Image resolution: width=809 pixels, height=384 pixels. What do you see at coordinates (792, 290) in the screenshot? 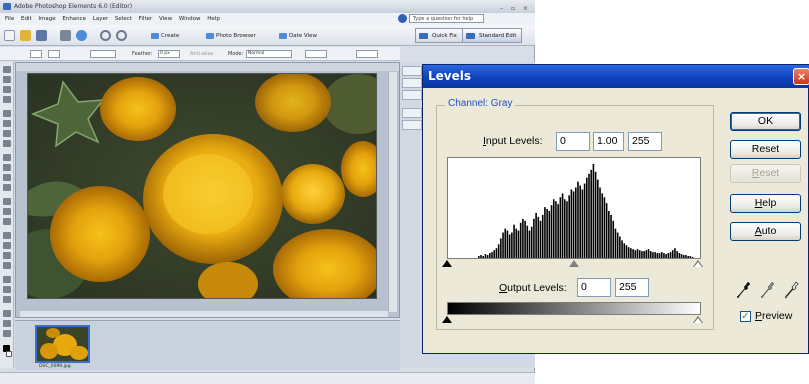
I see `white-point-eyedropper-icon` at bounding box center [792, 290].